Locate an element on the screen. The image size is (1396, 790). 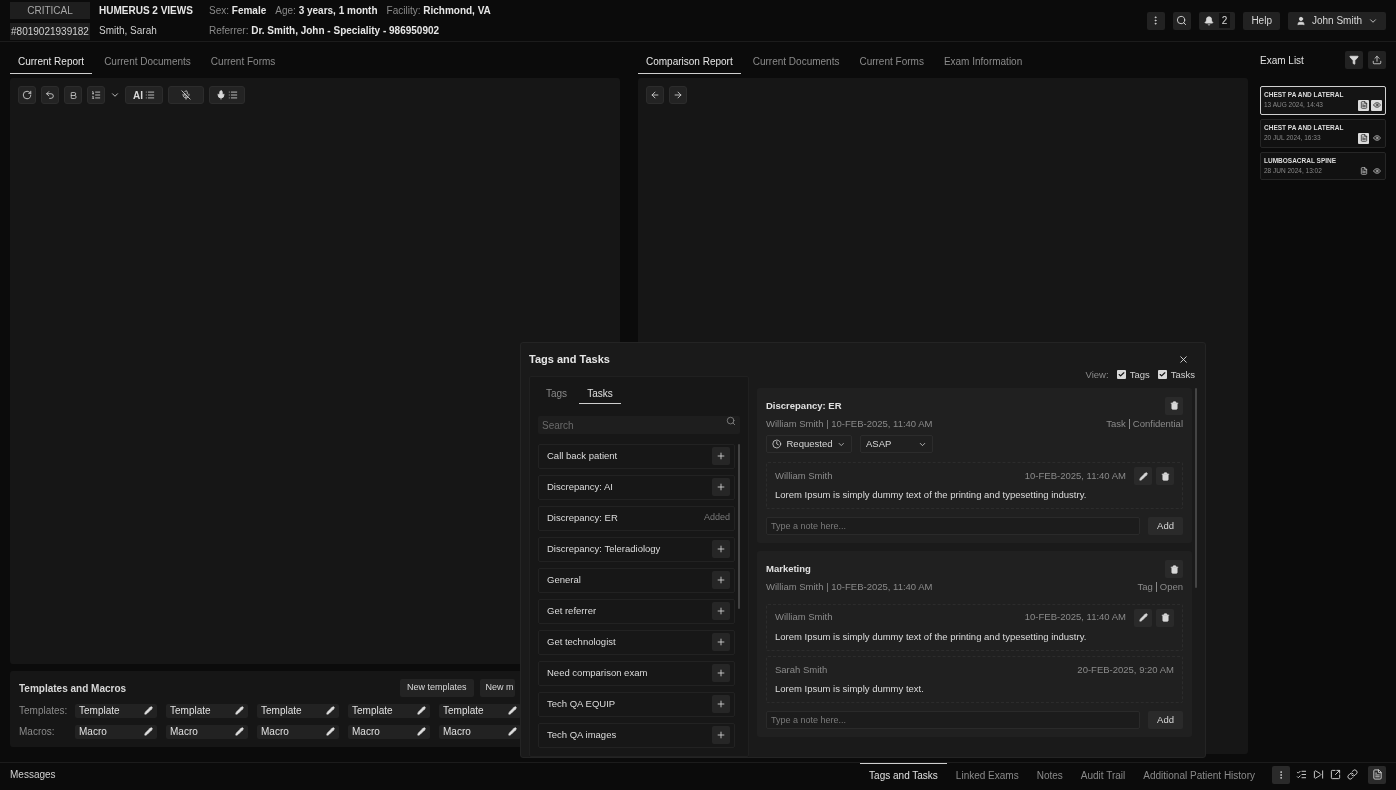
ai-list-button: AI is located at coordinates (144, 95).